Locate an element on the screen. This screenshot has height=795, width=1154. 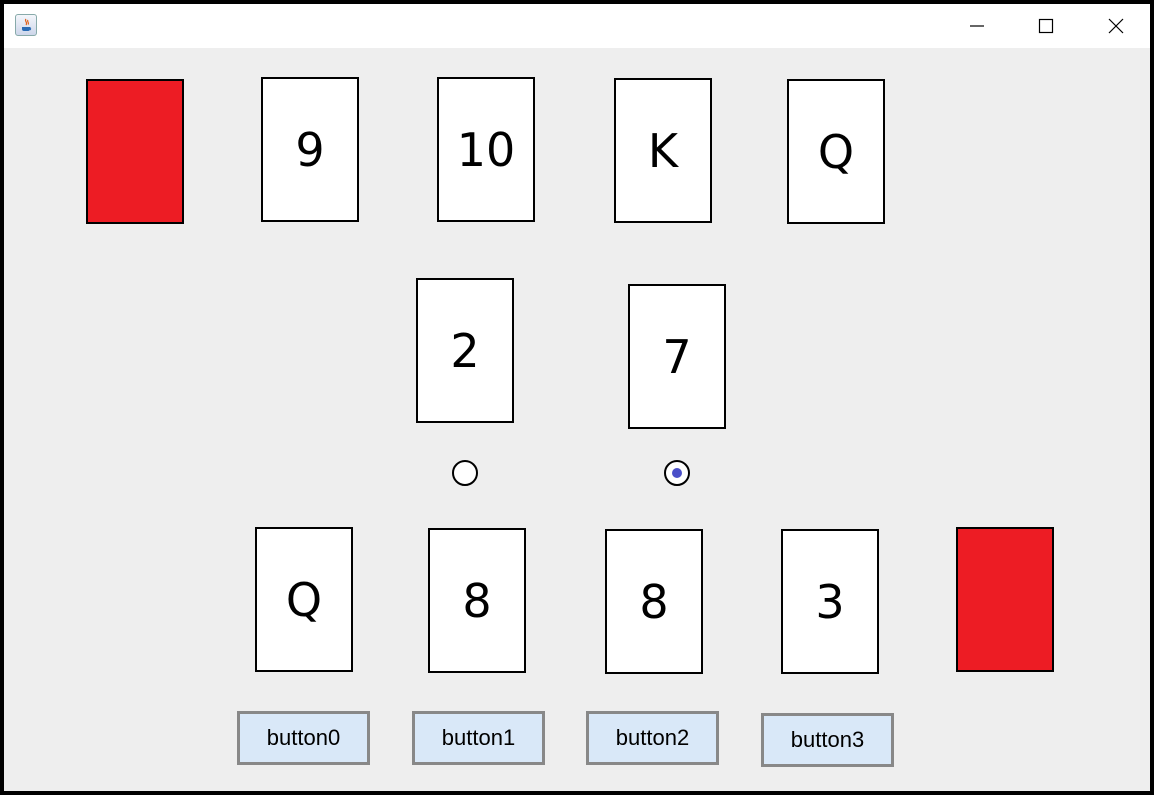
opponent-card: 9 is located at coordinates (310, 149).